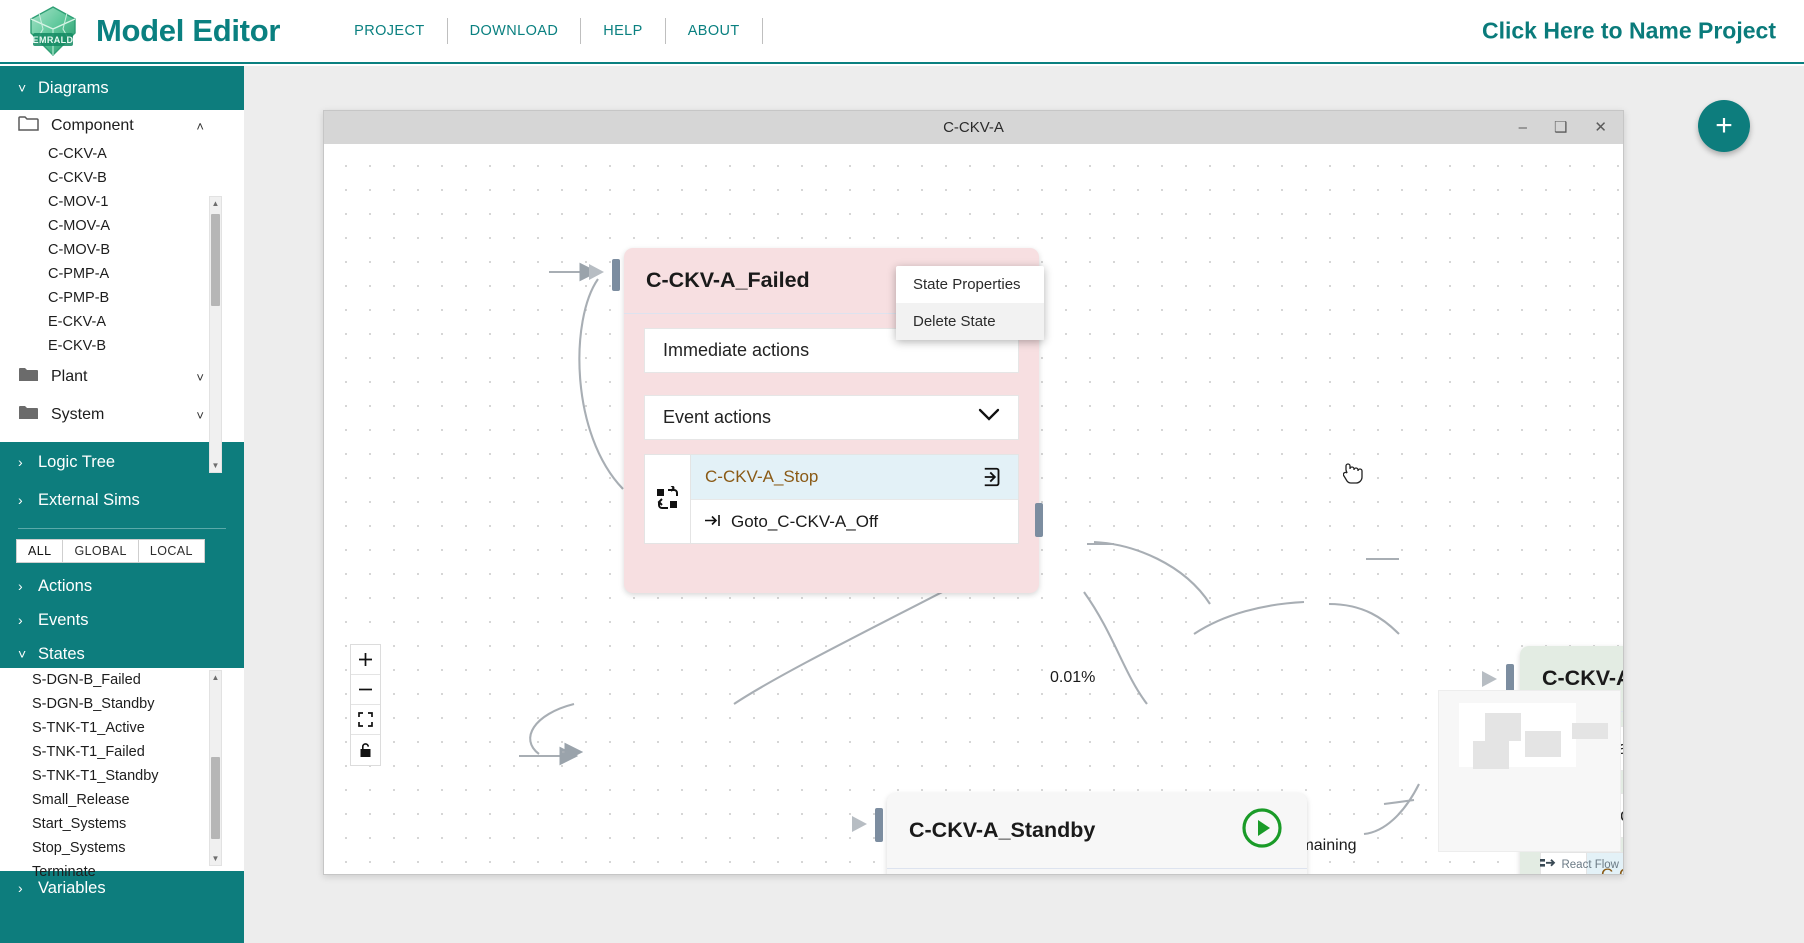 The image size is (1804, 943). I want to click on state-item: Stop_Systems, so click(122, 848).